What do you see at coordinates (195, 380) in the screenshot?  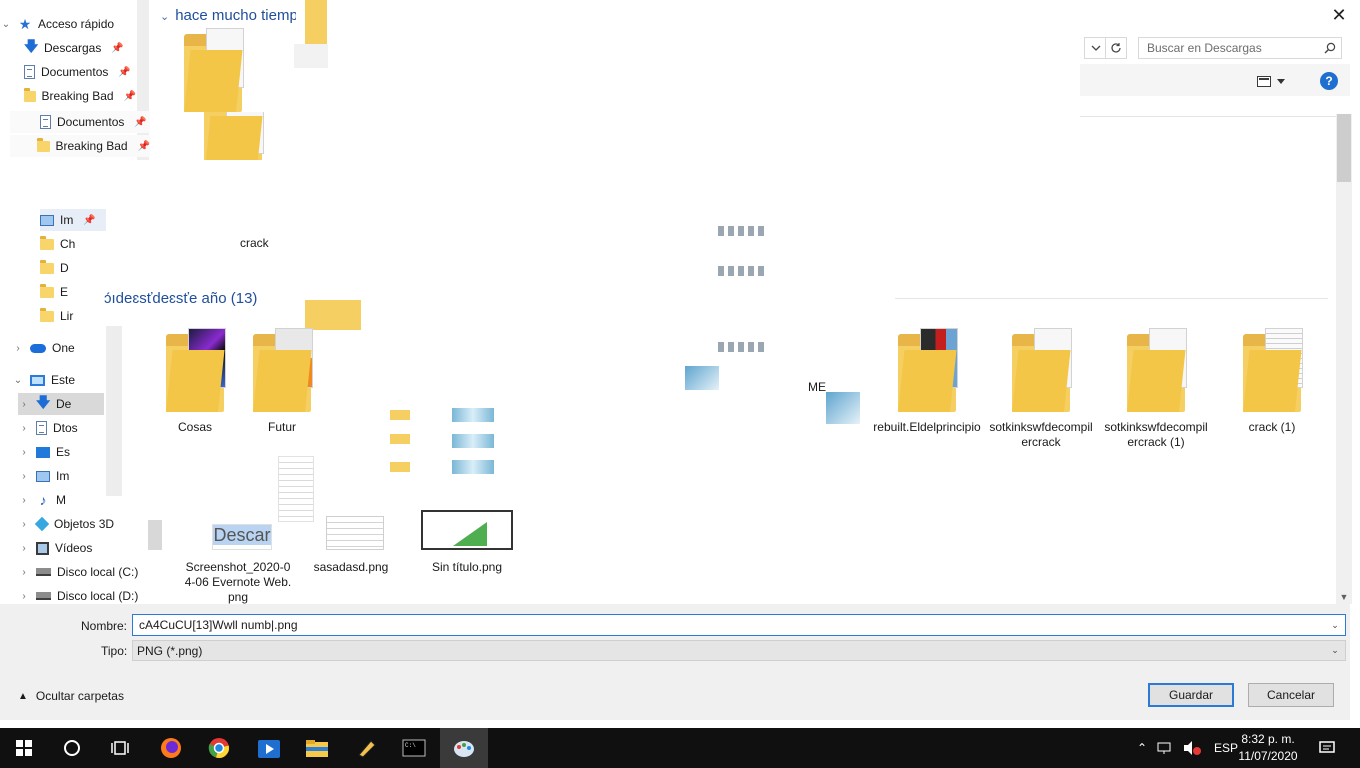 I see `file-tile-cosas: Cosas` at bounding box center [195, 380].